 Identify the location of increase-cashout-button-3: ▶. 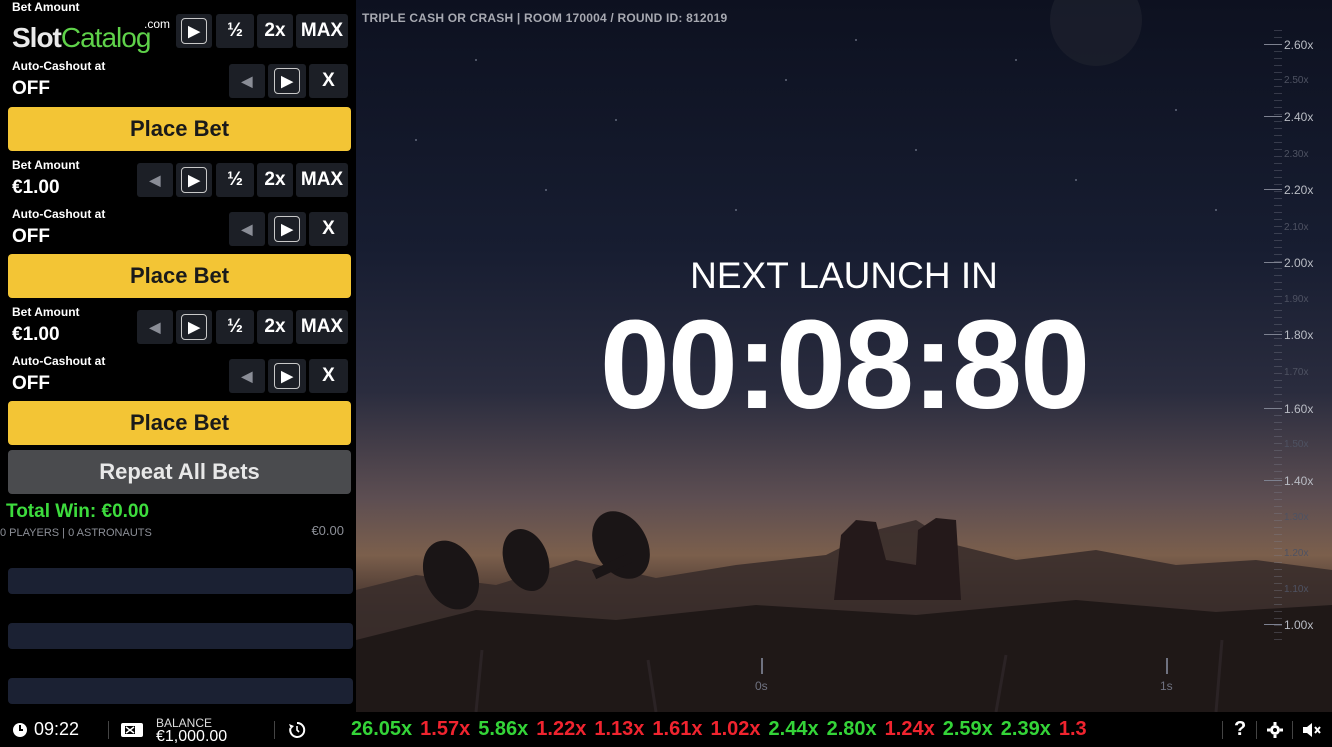
(287, 376).